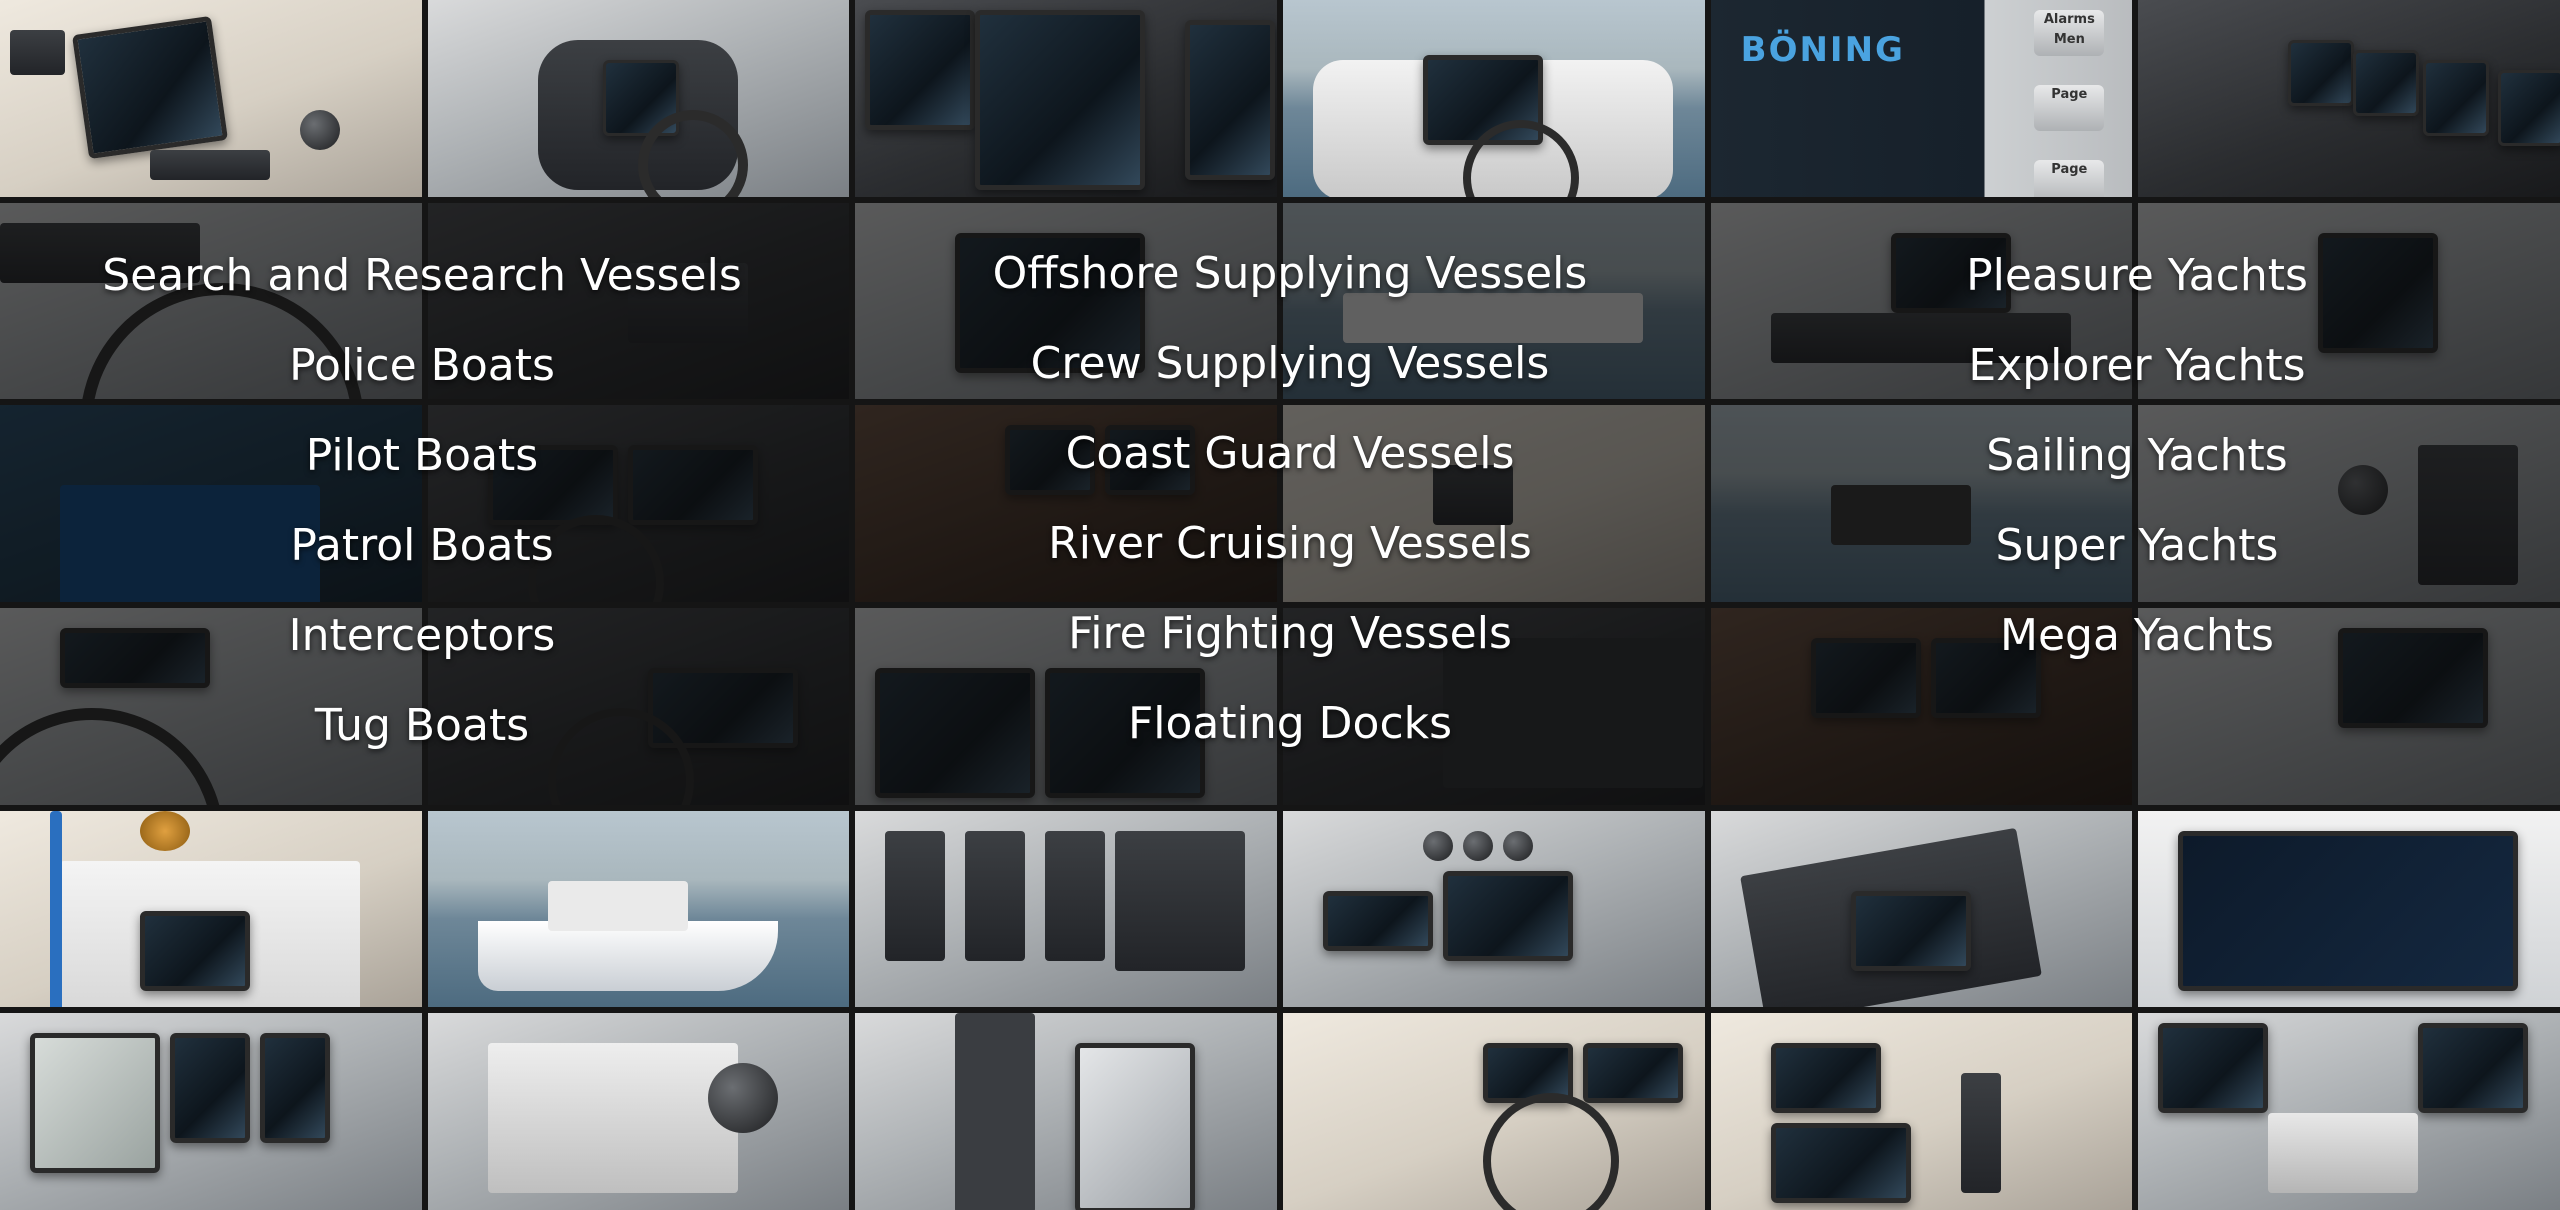 Image resolution: width=2560 pixels, height=1210 pixels. What do you see at coordinates (1290, 723) in the screenshot?
I see `category-floating-docks: Floating Docks` at bounding box center [1290, 723].